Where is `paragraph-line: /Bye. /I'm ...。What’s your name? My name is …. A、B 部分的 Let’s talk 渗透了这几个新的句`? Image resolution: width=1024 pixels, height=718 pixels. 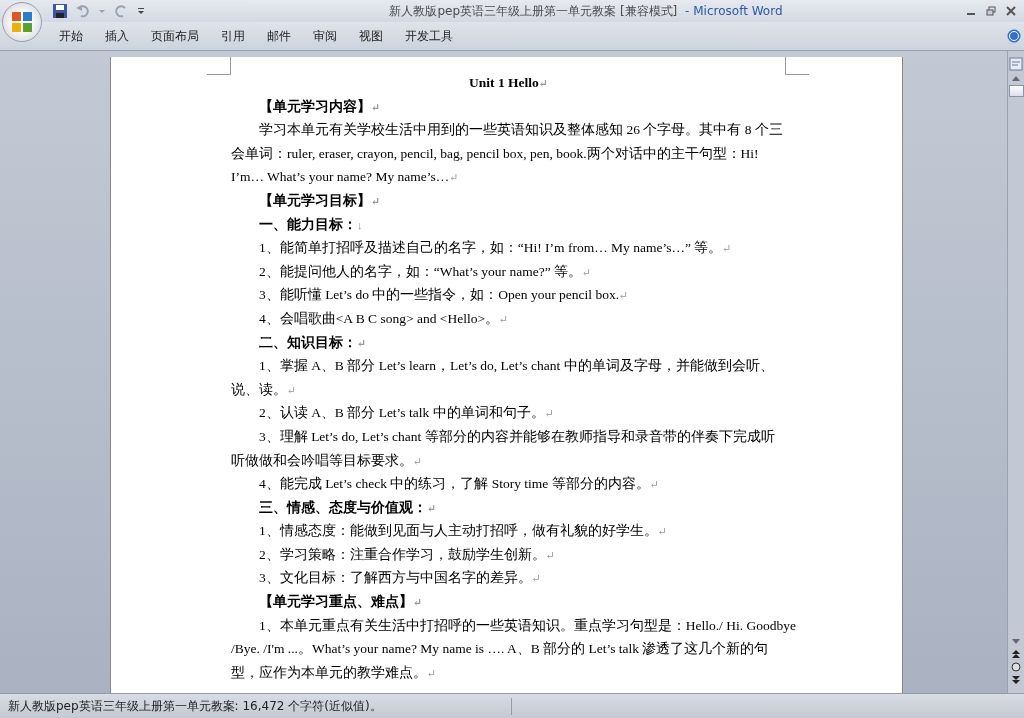
paragraph-line: /Bye. /I'm ...。What’s your name? My name is …. A、B 部分的 Let’s talk 渗透了这几个新的句 is located at coordinates (500, 649).